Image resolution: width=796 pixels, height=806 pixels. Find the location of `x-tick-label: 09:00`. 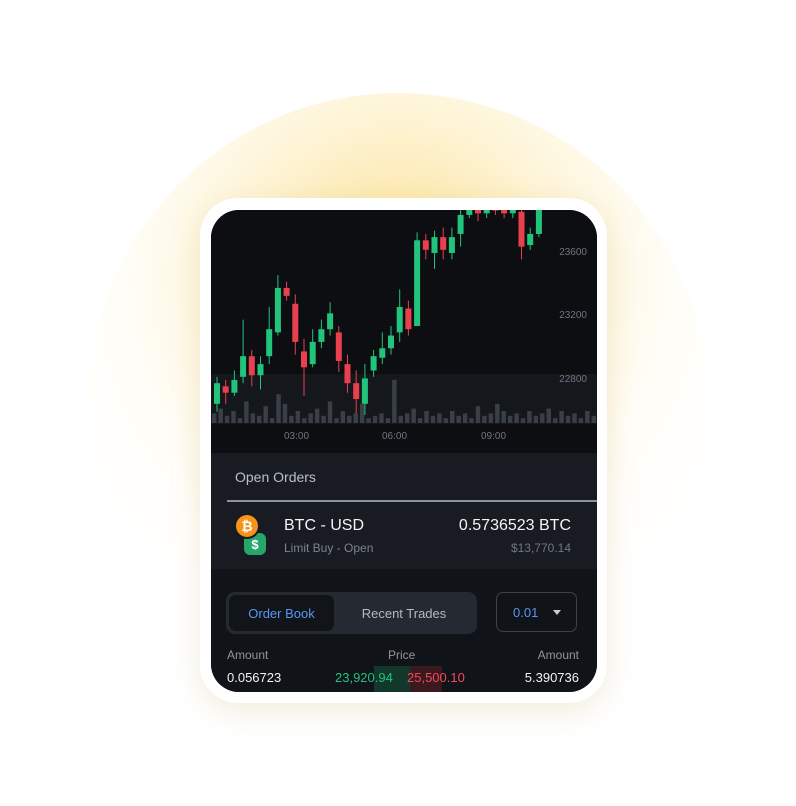

x-tick-label: 09:00 is located at coordinates (494, 436).